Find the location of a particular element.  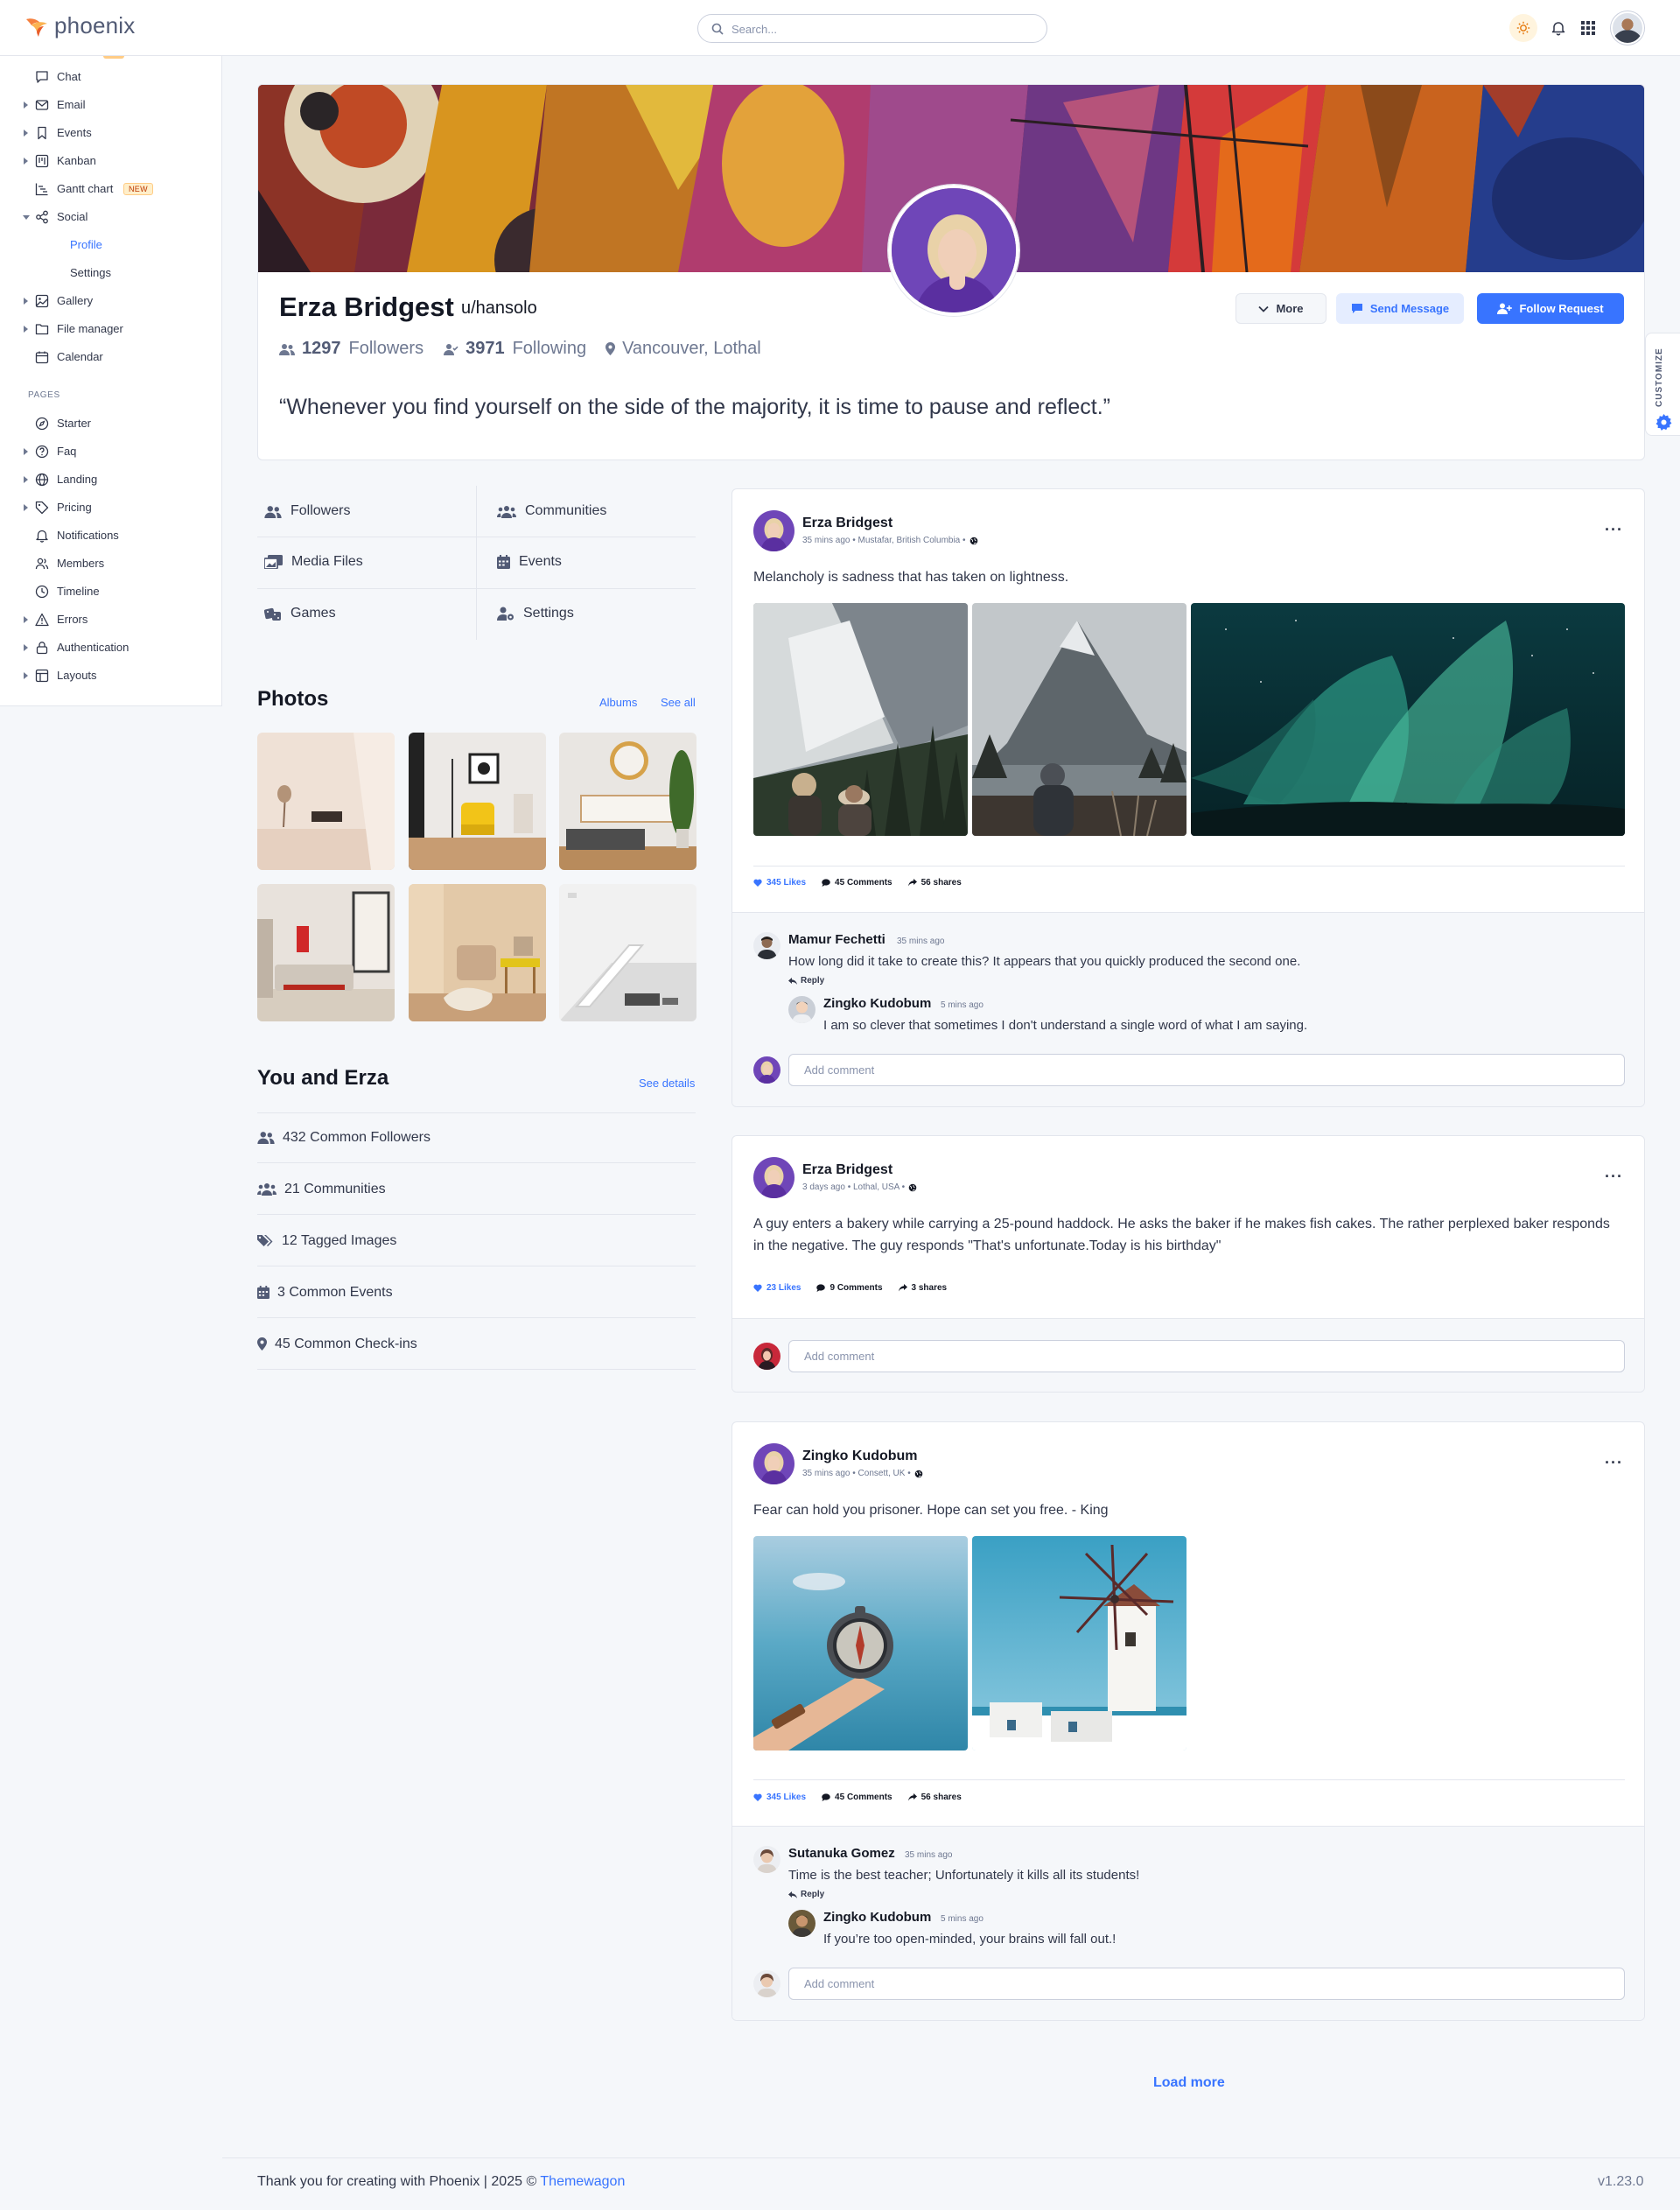

sidebar-item-authentication: Authentication is located at coordinates (110, 647).